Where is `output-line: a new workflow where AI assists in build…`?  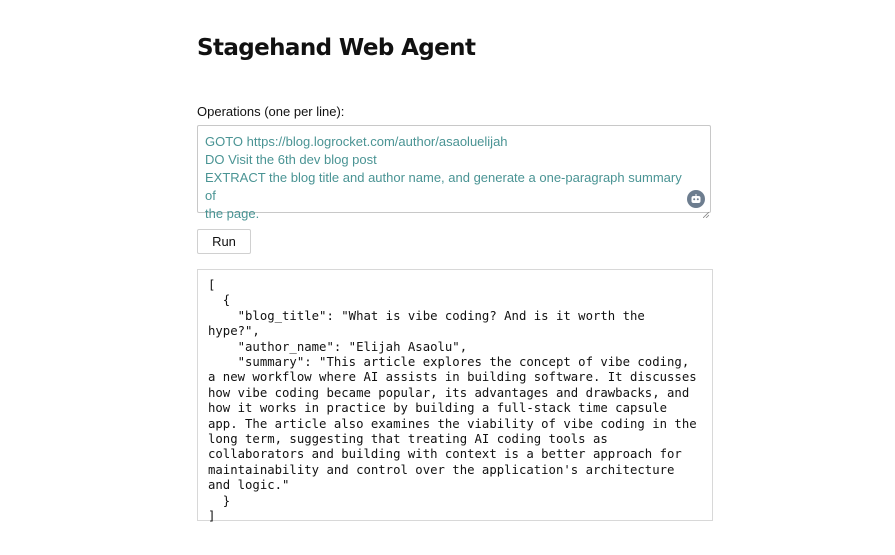
output-line: a new workflow where AI assists in build… is located at coordinates (452, 377).